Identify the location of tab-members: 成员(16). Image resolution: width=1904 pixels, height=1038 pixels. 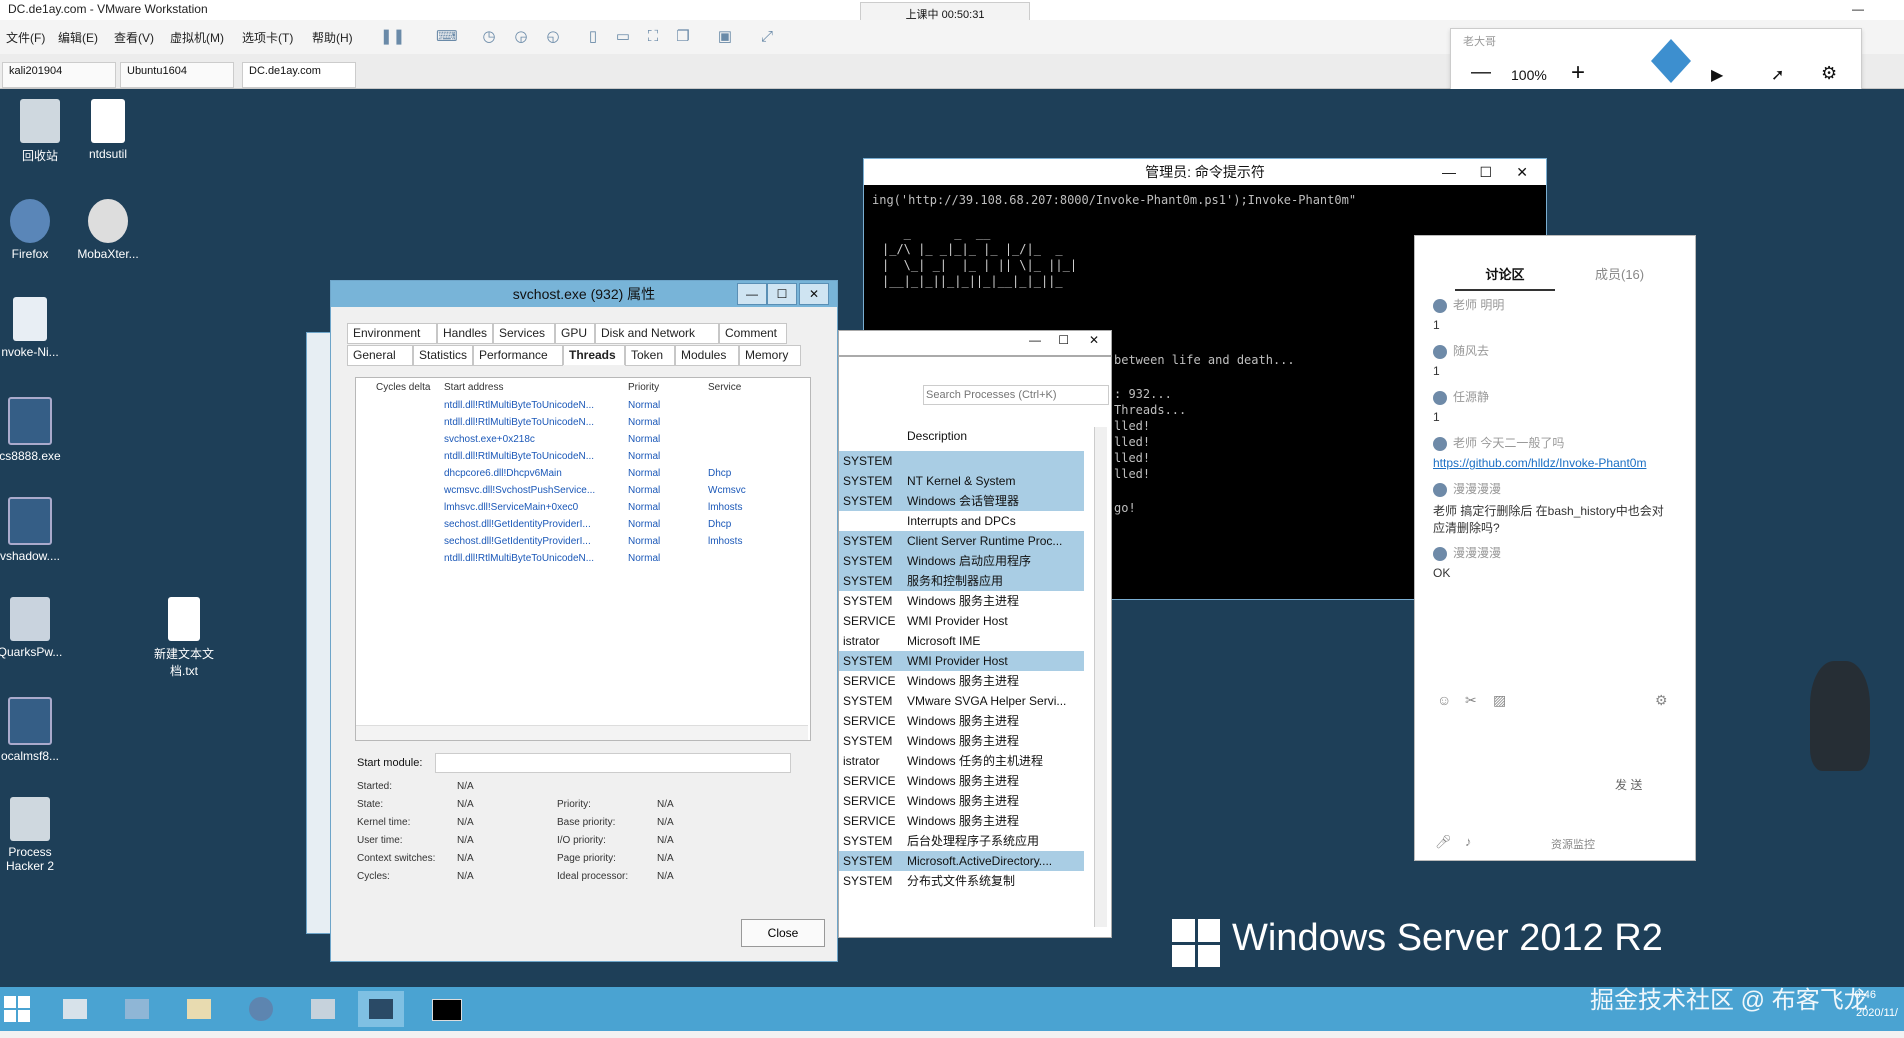
(1619, 273).